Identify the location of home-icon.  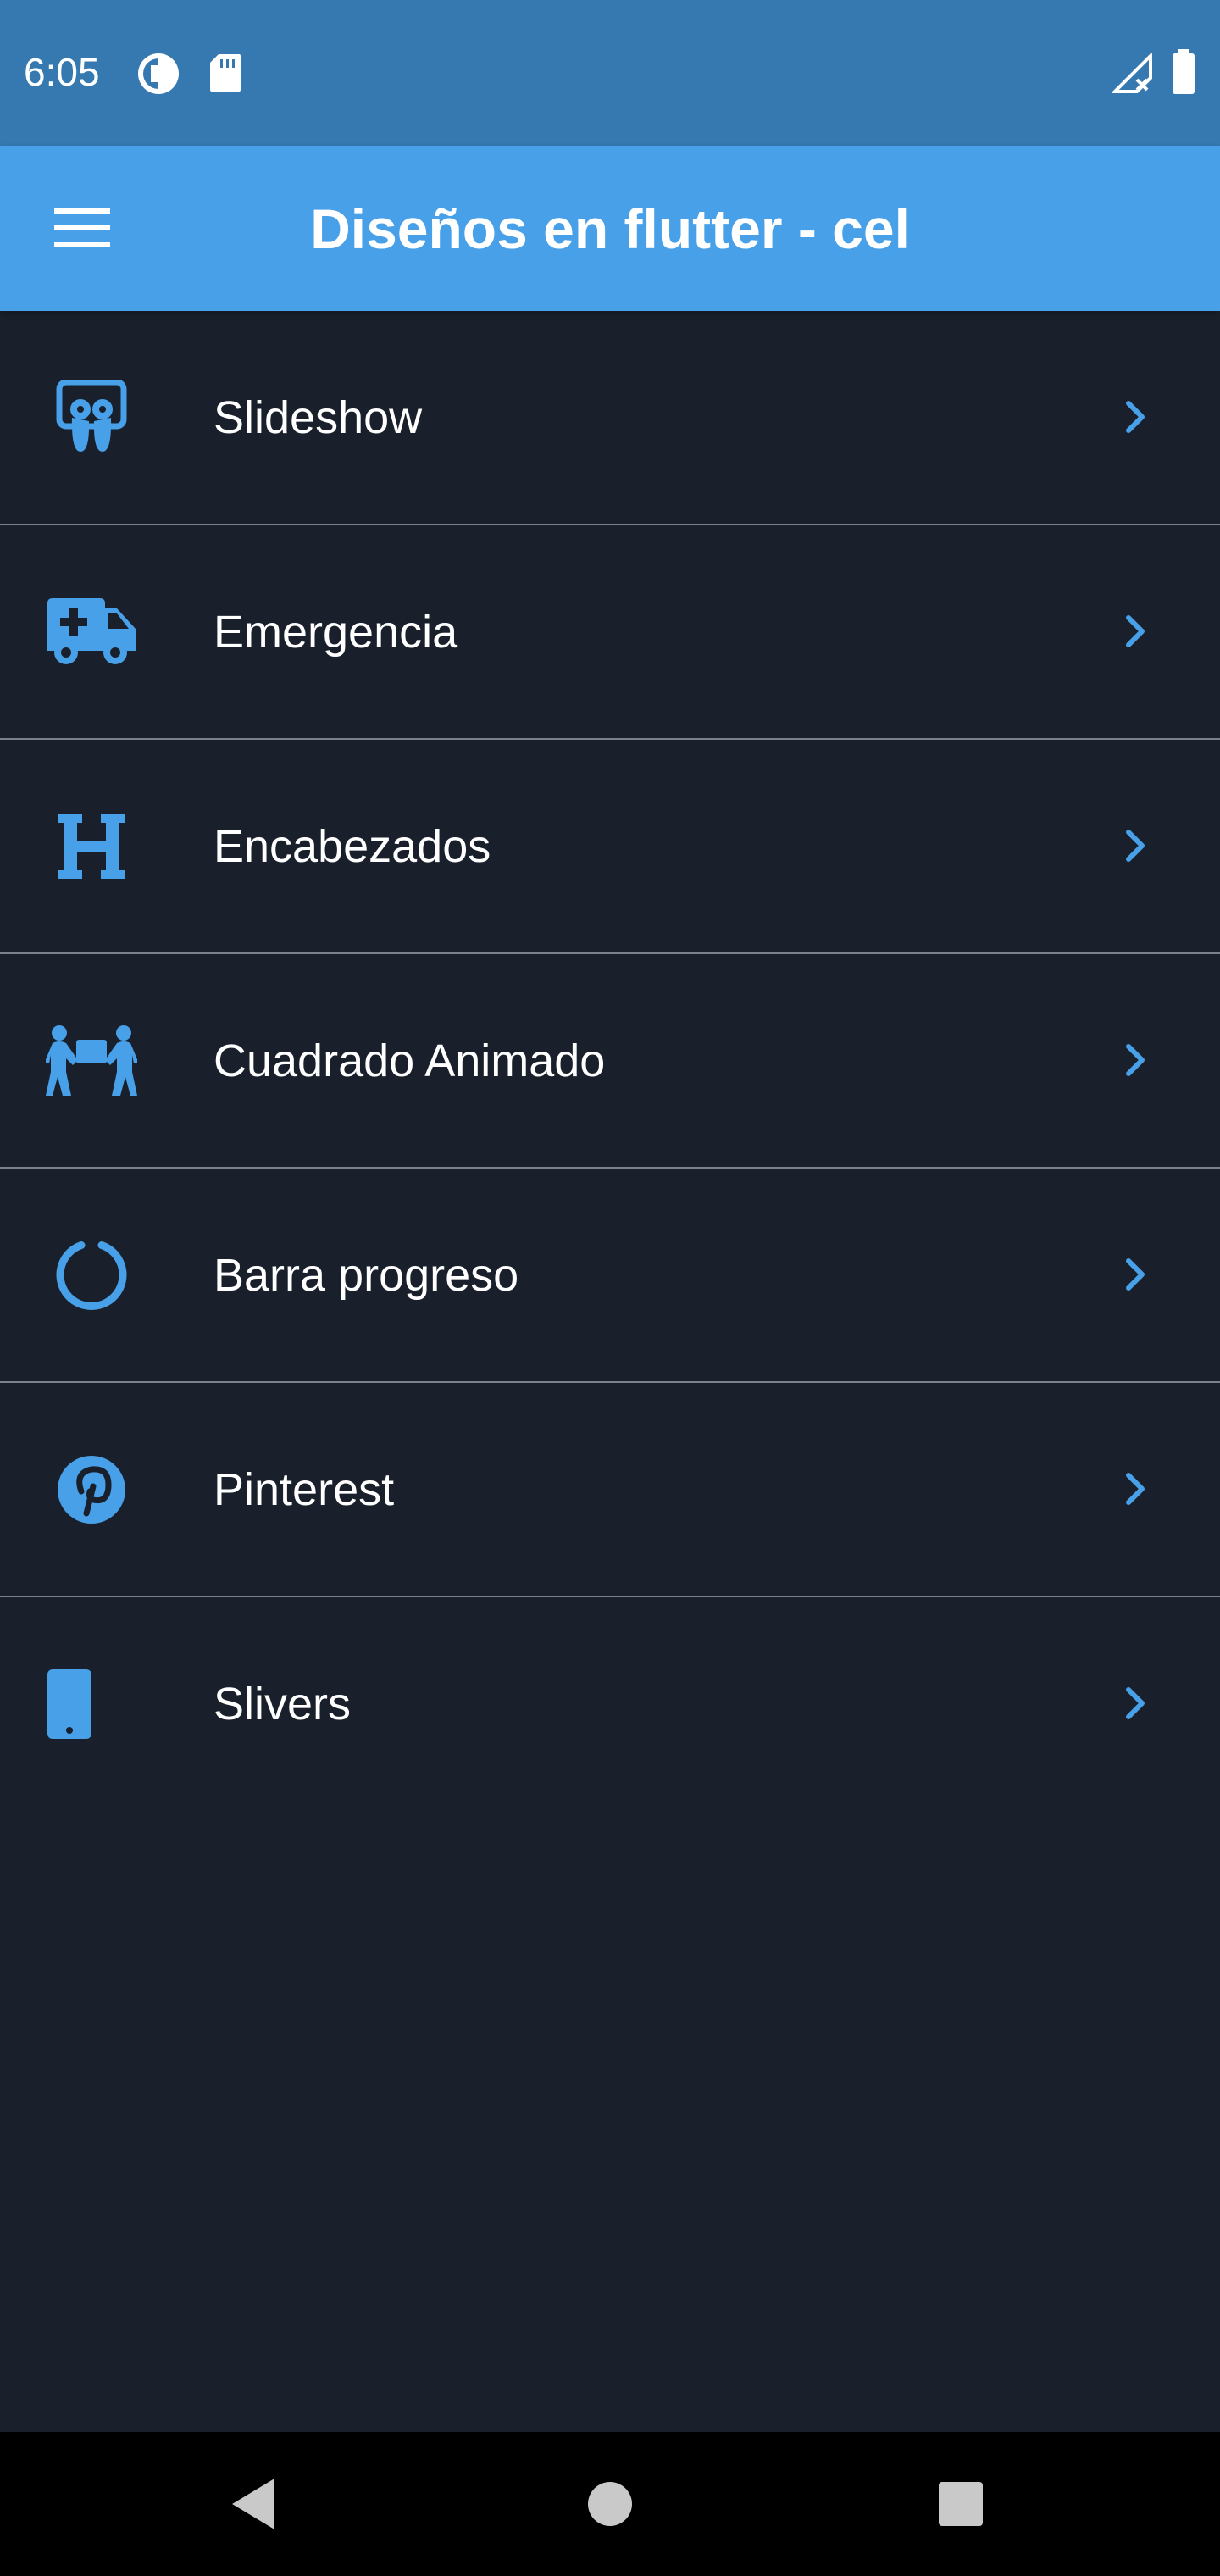
(610, 2504).